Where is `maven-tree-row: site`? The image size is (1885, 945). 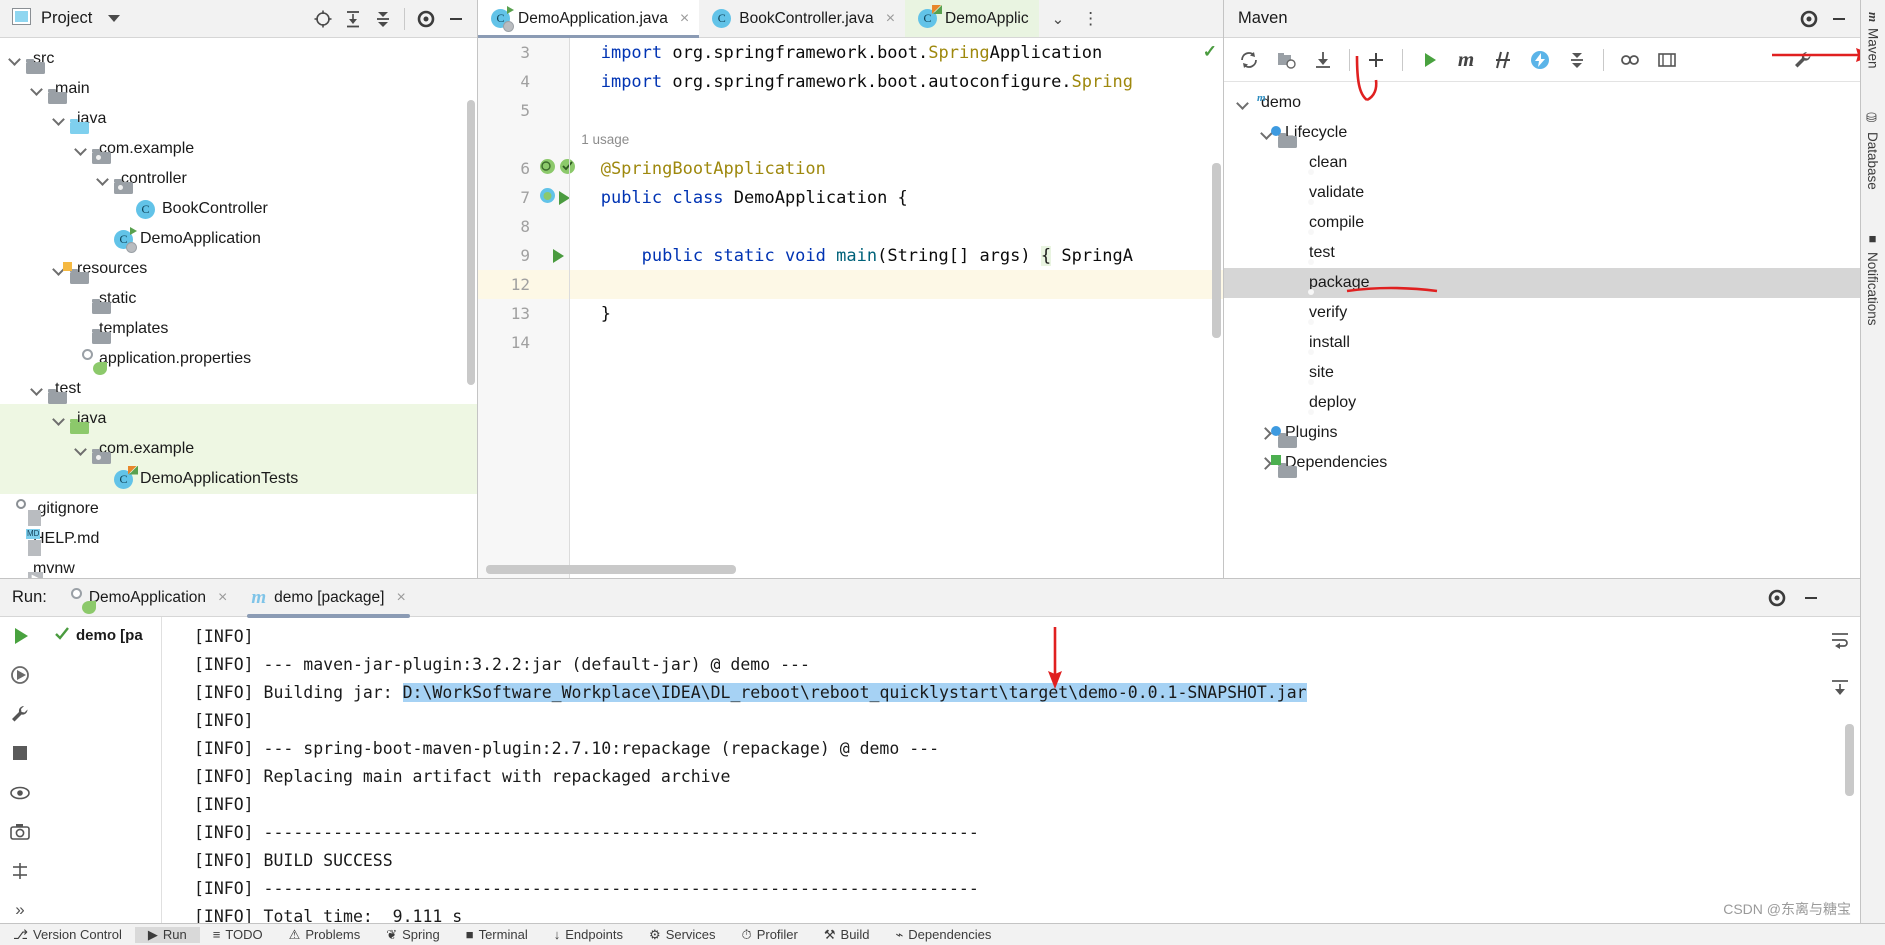 maven-tree-row: site is located at coordinates (1542, 373).